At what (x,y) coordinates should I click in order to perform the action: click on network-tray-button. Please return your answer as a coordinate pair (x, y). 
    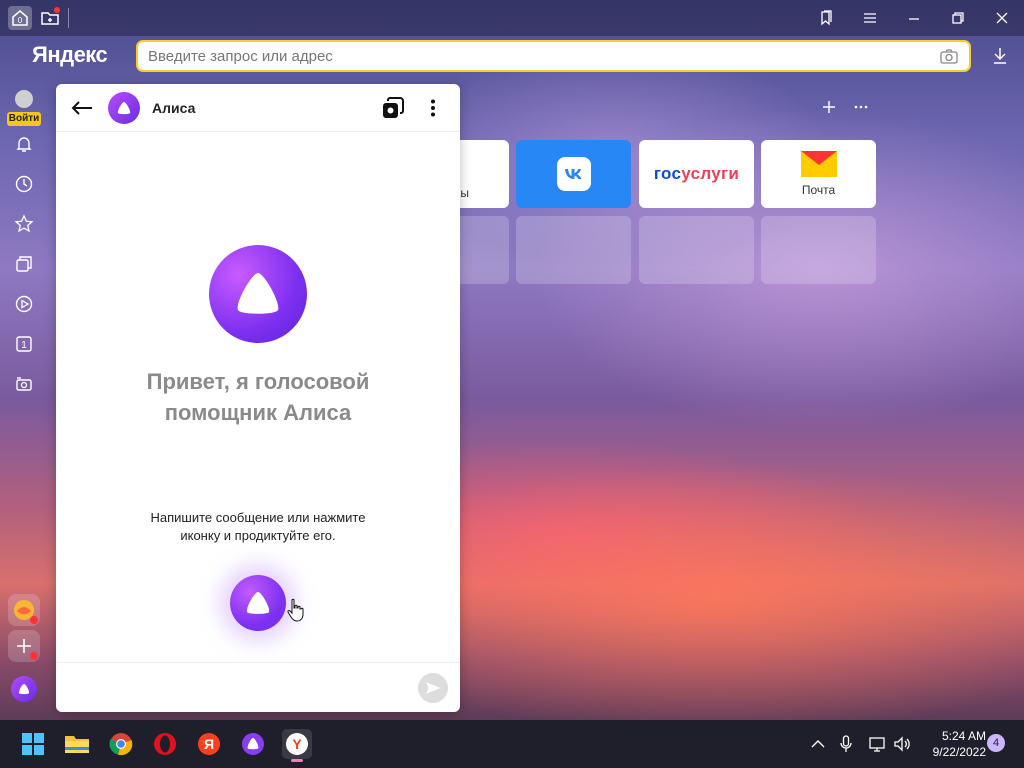
    Looking at the image, I should click on (878, 744).